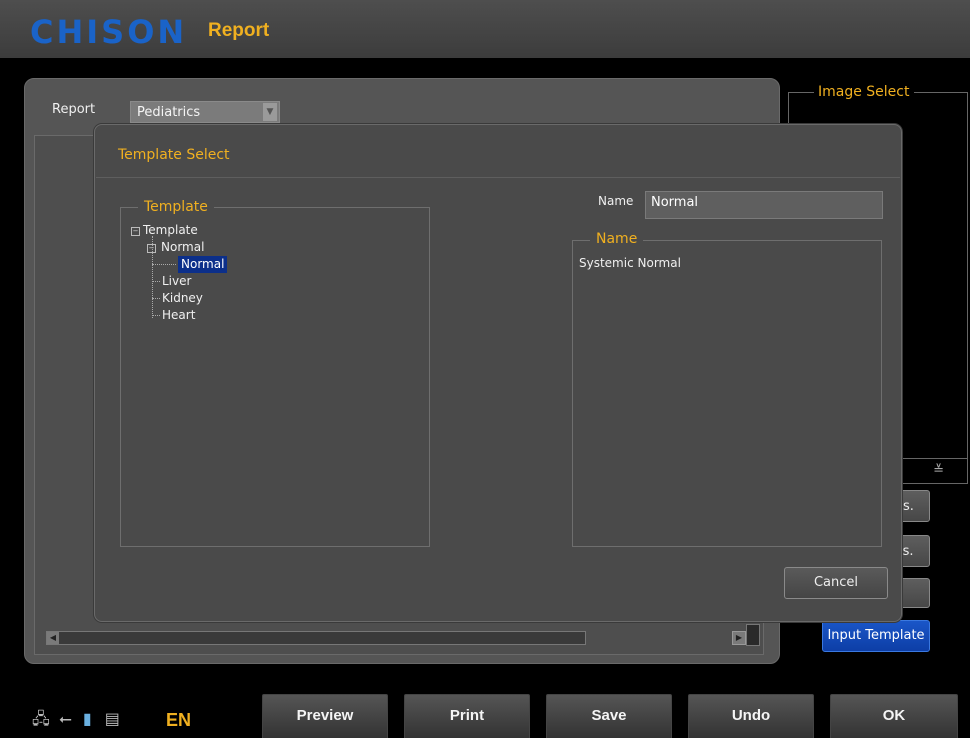 Image resolution: width=970 pixels, height=738 pixels. Describe the element at coordinates (76, 721) in the screenshot. I see `status-icons: 🖧 ⭠ ▮ ▤` at that location.